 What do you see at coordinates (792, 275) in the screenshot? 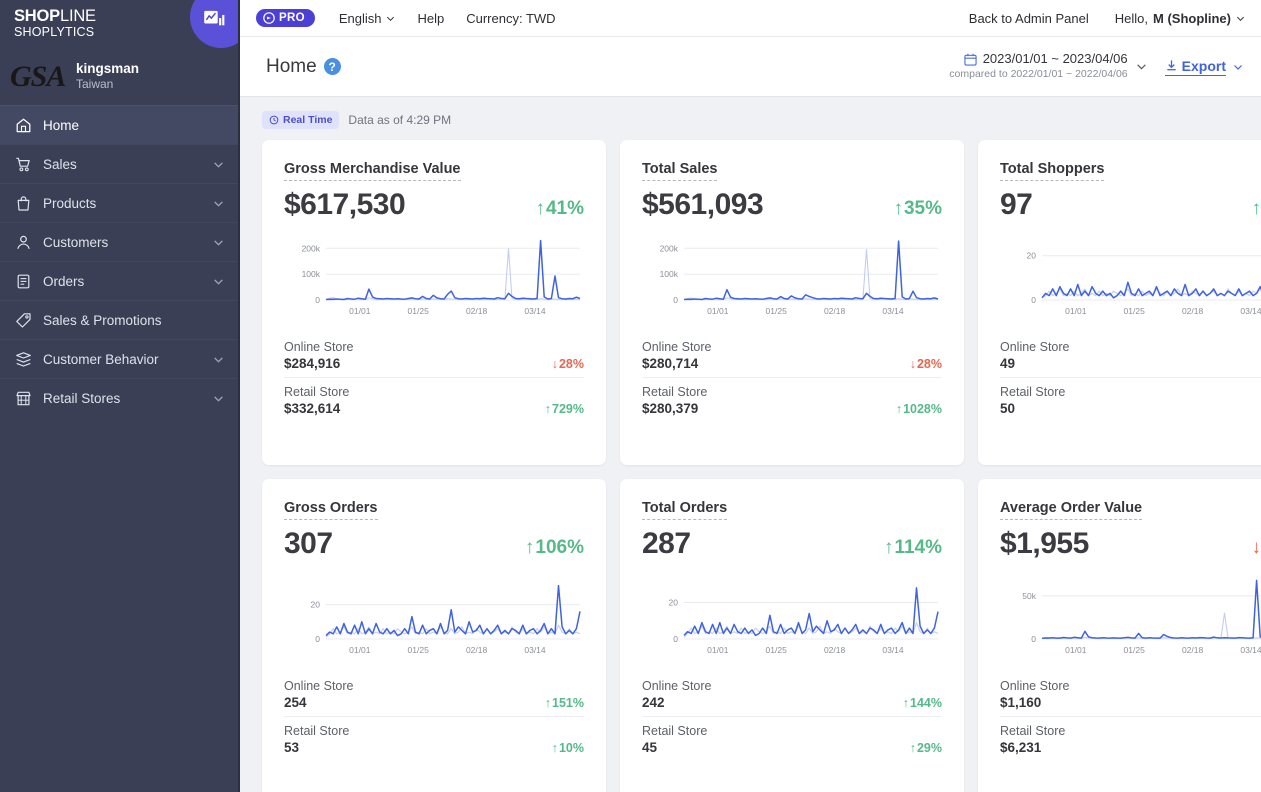
I see `metric-chart: 0 100k 200k 01/01 01/25 02/18 03/14` at bounding box center [792, 275].